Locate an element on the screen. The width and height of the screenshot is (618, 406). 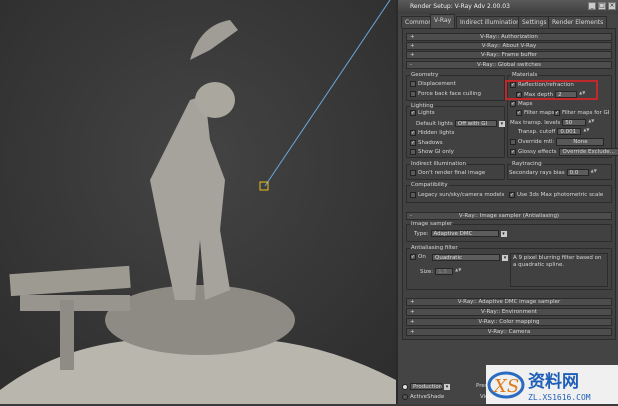
sampler-type-dropdown: Adaptive DMC is located at coordinates (465, 233).